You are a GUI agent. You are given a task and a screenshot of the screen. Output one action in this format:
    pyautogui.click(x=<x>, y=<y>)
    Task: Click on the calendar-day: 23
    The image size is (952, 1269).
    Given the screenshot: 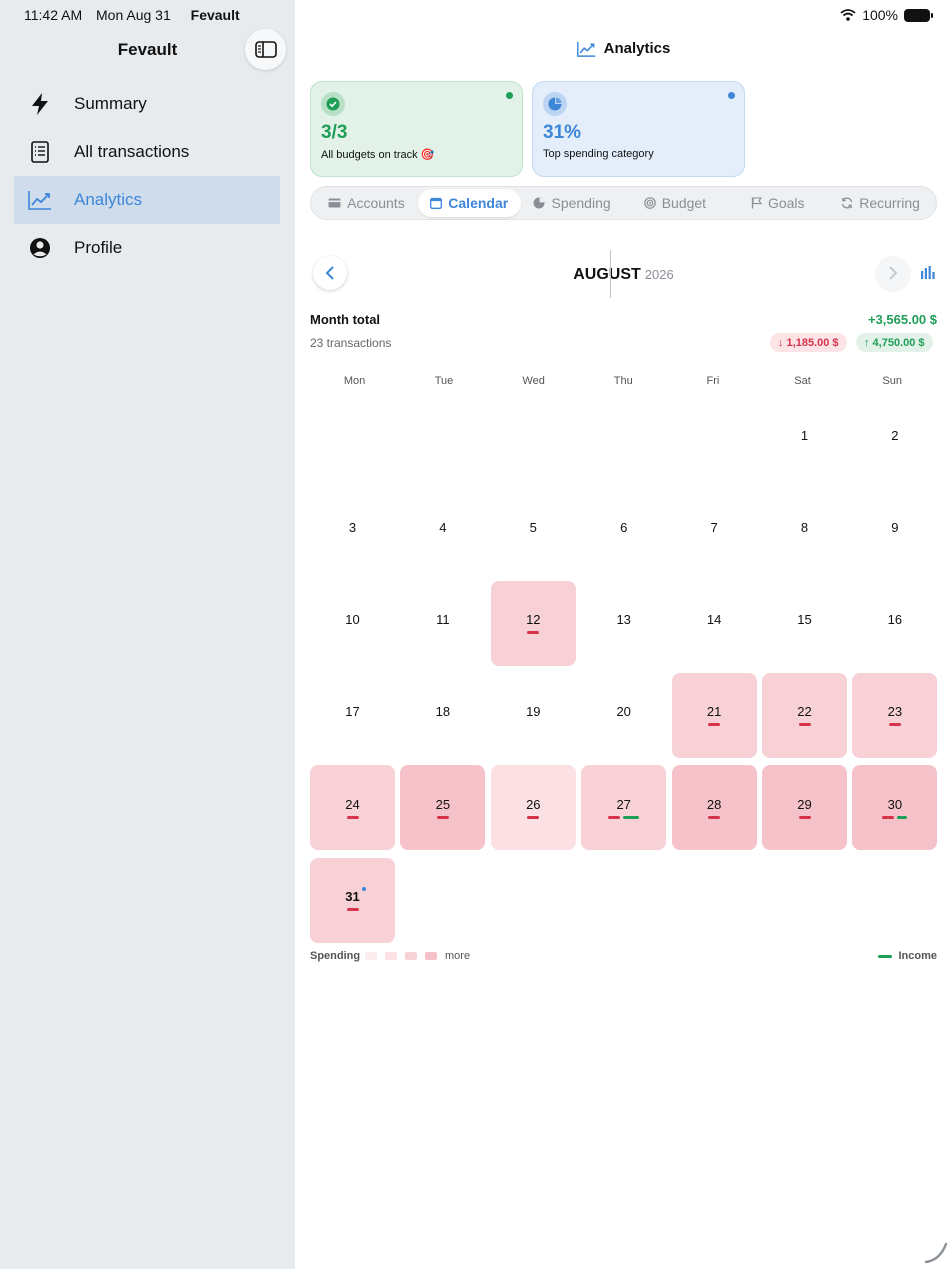 What is the action you would take?
    pyautogui.click(x=895, y=715)
    